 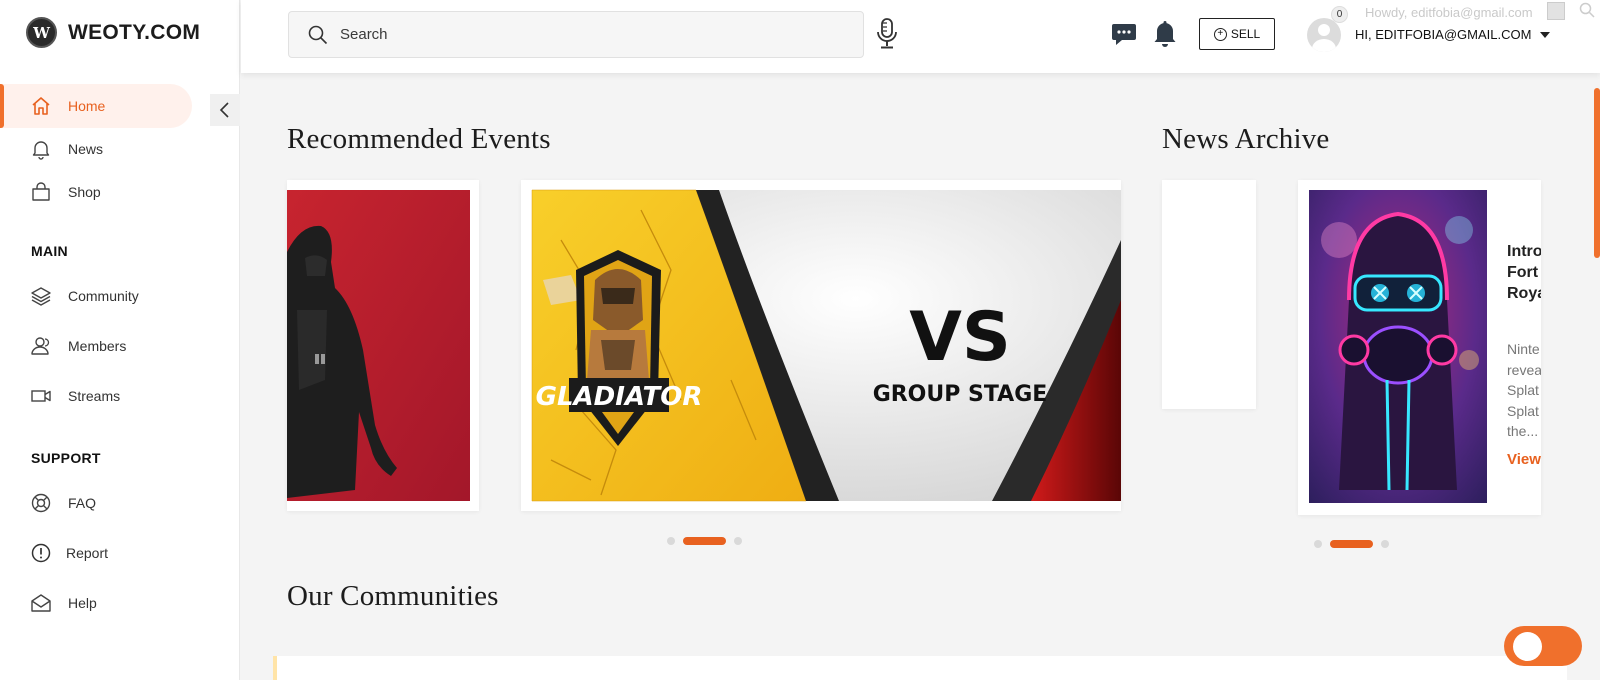 I want to click on news-title: Intro Fort Roya, so click(x=1524, y=272).